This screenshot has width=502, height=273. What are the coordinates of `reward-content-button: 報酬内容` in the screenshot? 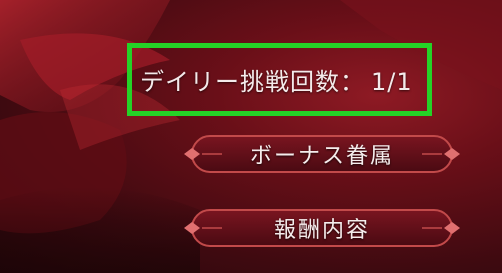 It's located at (322, 228).